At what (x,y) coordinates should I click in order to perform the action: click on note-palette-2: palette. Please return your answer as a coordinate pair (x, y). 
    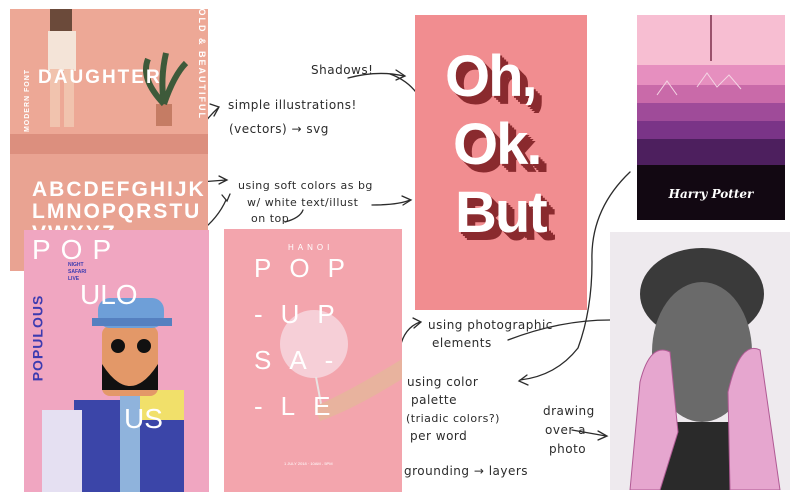
    Looking at the image, I should click on (434, 400).